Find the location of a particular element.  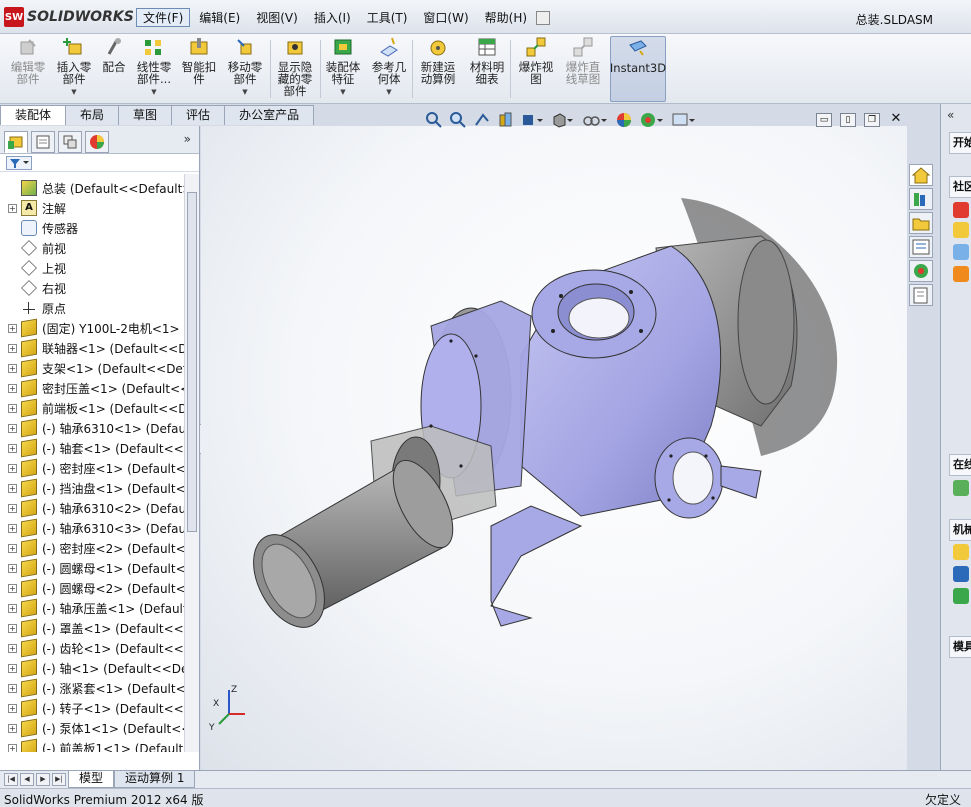

tree-item: + (固定) Y100L-2电机<1> ( is located at coordinates (92, 328).